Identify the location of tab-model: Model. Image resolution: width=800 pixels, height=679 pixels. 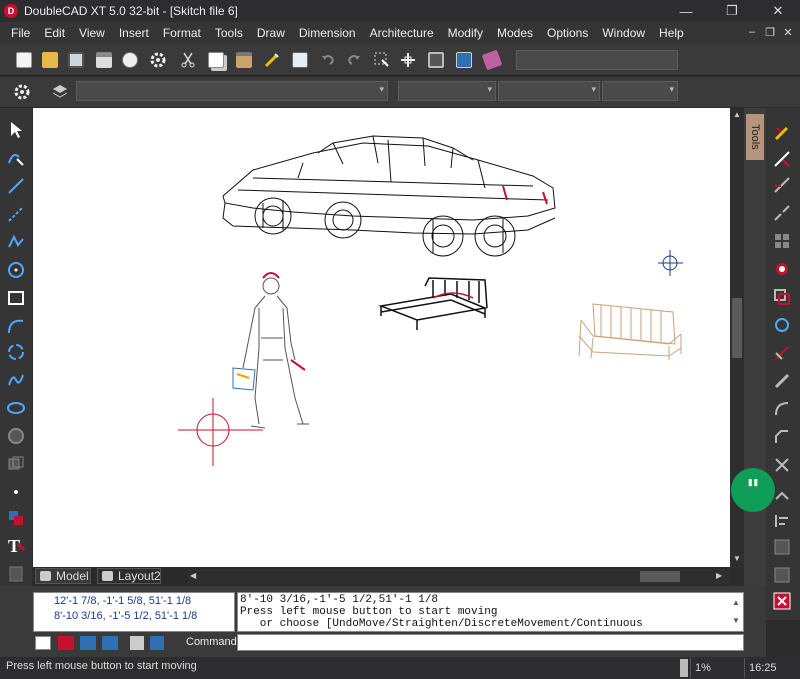
(63, 576).